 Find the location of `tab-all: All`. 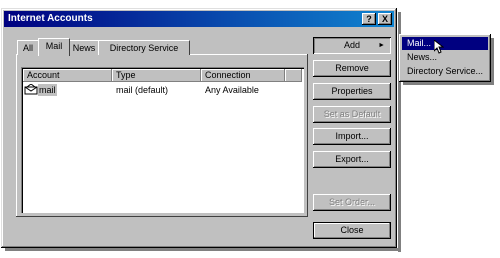

tab-all: All is located at coordinates (28, 47).